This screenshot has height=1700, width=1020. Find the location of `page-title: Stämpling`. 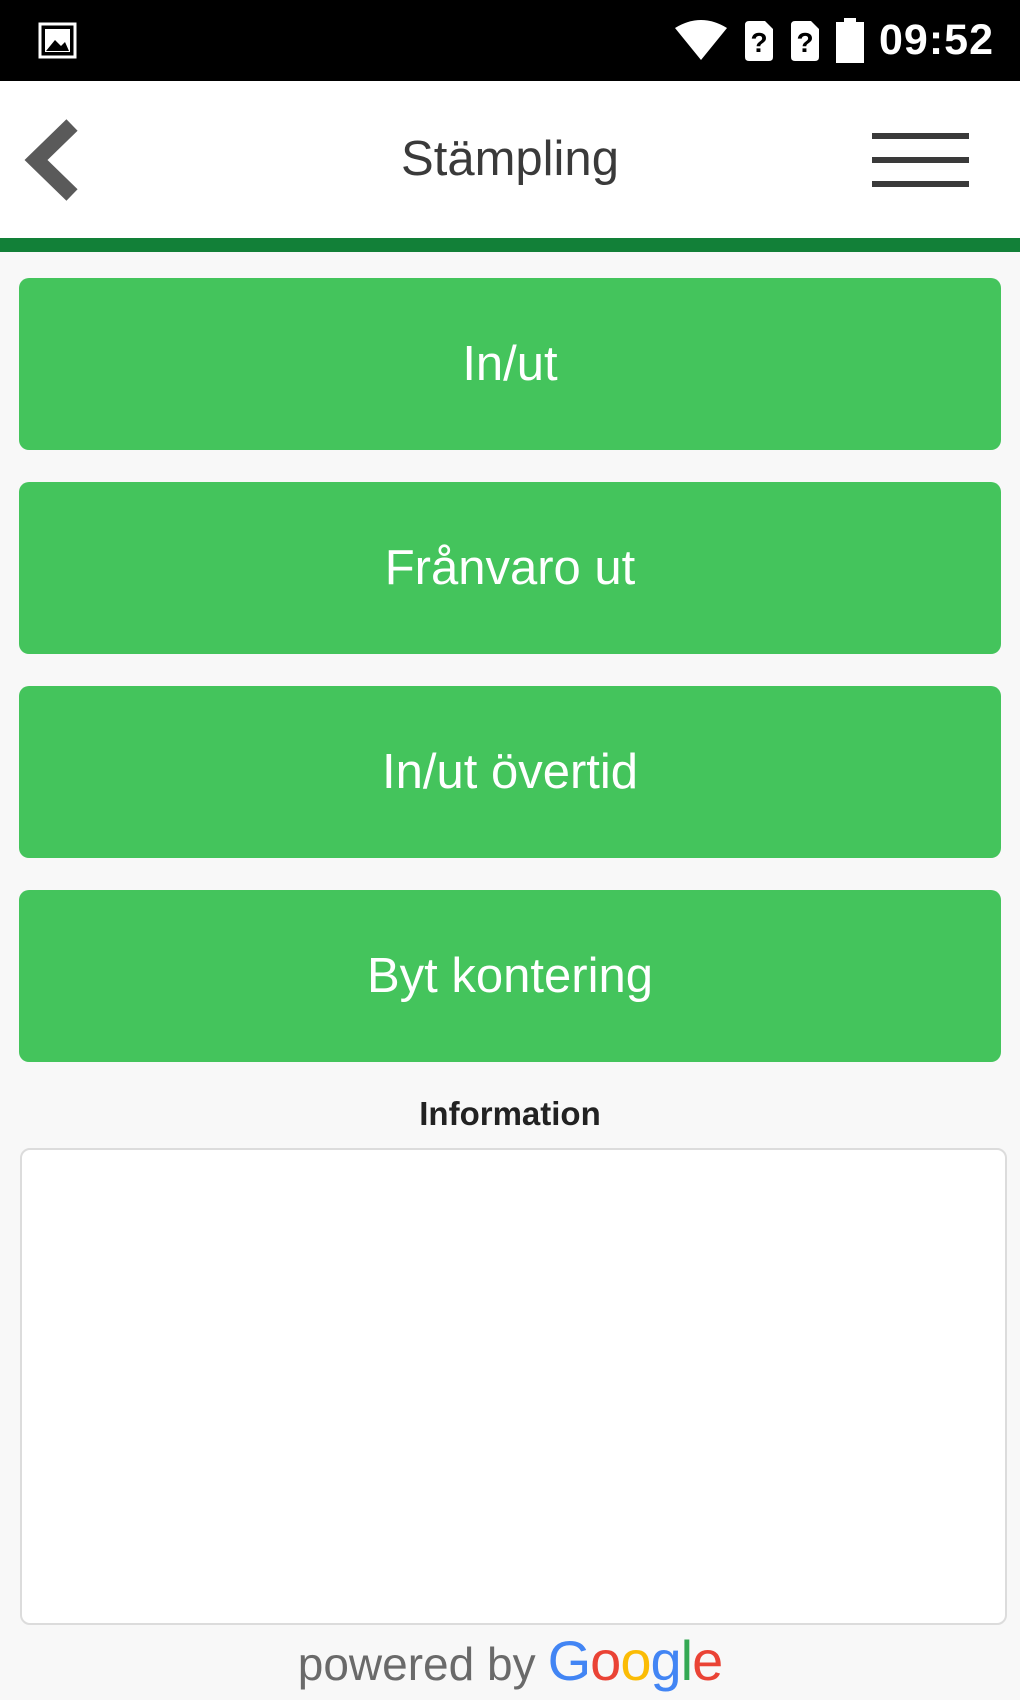

page-title: Stämpling is located at coordinates (510, 159).